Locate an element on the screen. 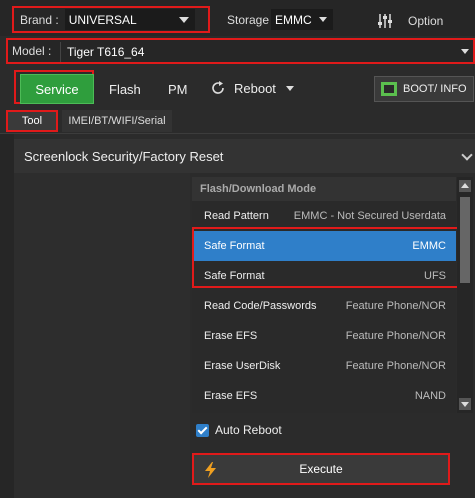 The width and height of the screenshot is (475, 498). execute-label: Execute is located at coordinates (321, 469).